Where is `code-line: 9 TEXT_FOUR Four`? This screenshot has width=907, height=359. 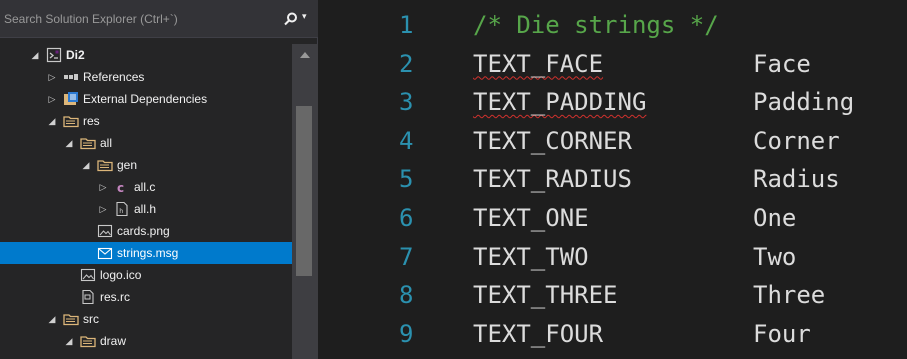 code-line: 9 TEXT_FOUR Four is located at coordinates (624, 334).